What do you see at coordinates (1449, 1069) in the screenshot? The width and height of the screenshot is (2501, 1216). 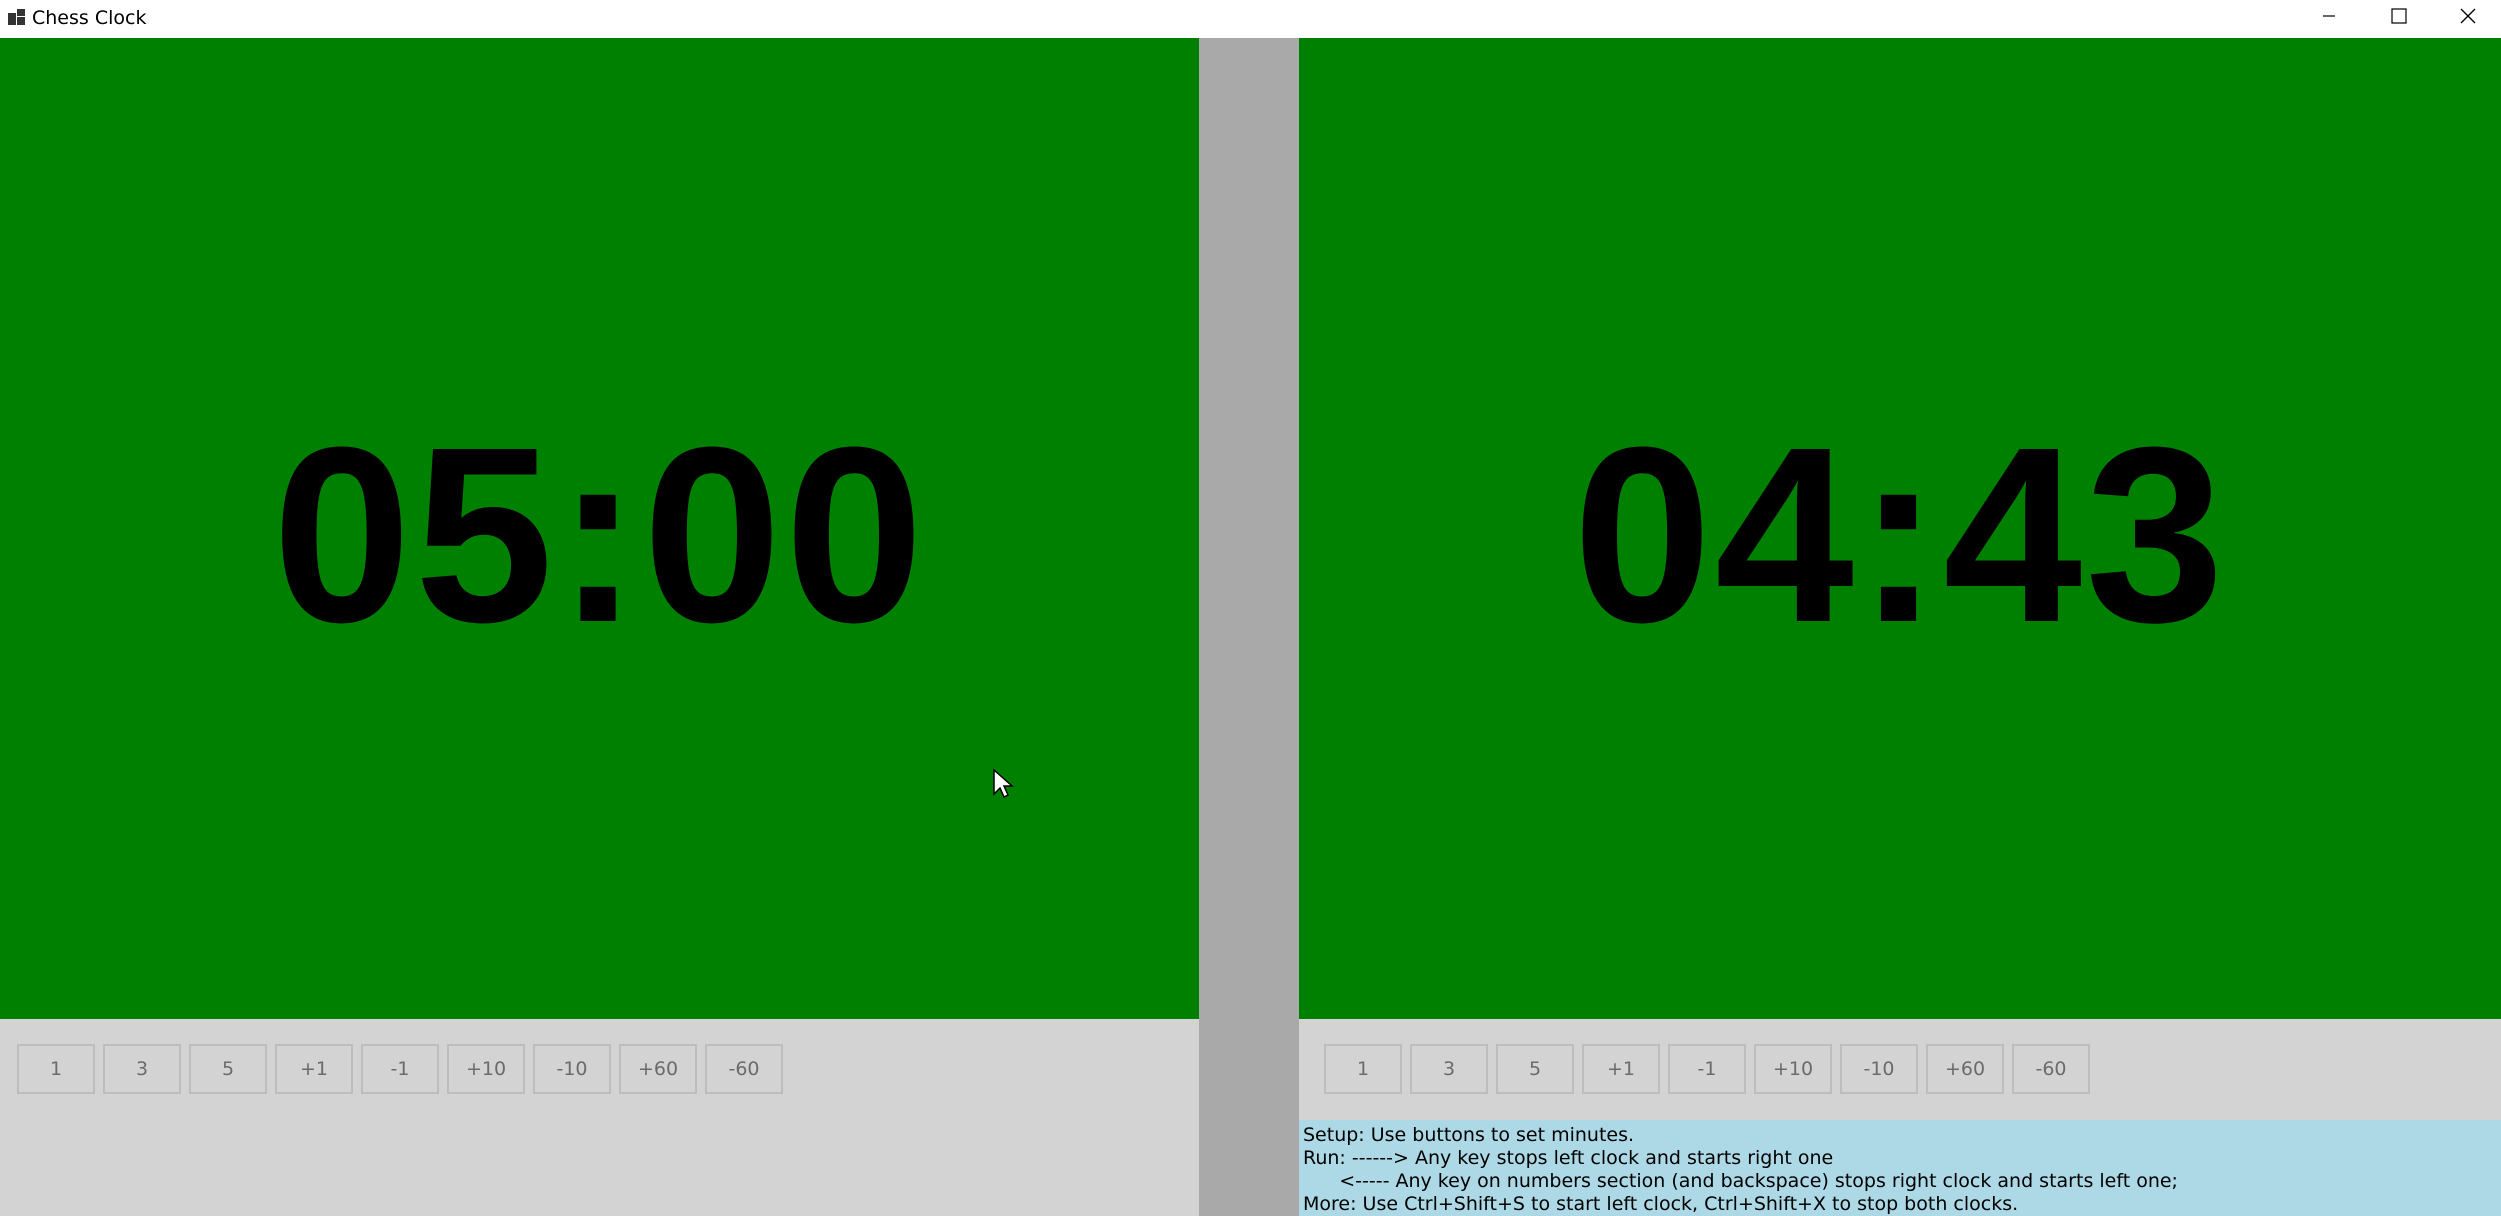 I see `right-set-3-button: 3` at bounding box center [1449, 1069].